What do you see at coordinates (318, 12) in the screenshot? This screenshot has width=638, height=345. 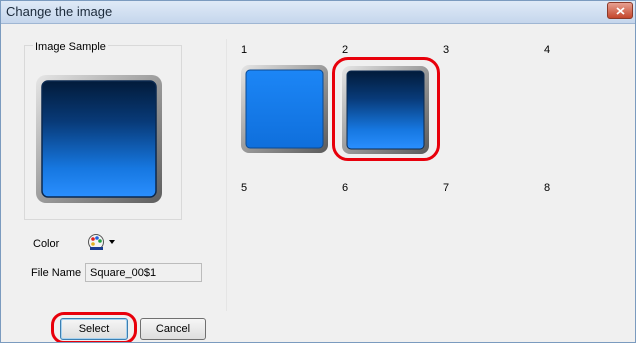 I see `title-bar: Change the image` at bounding box center [318, 12].